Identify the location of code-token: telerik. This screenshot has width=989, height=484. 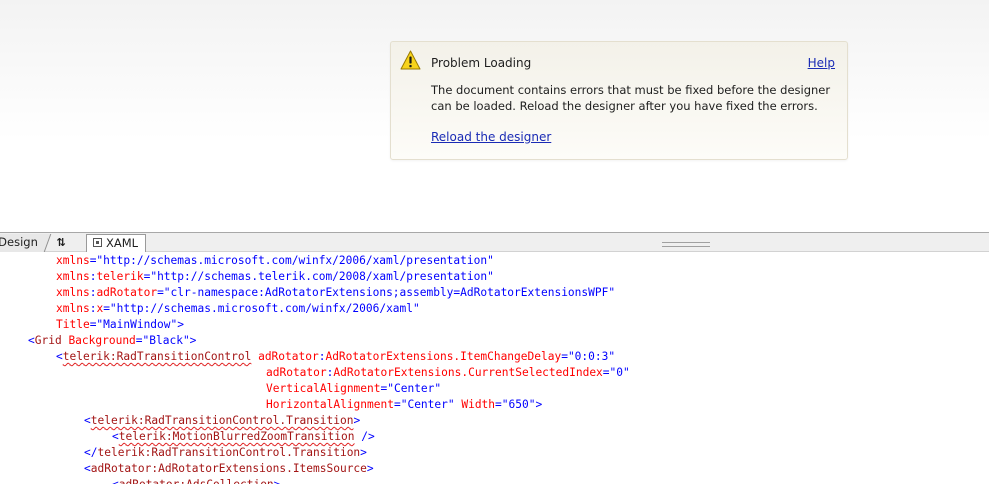
(120, 276).